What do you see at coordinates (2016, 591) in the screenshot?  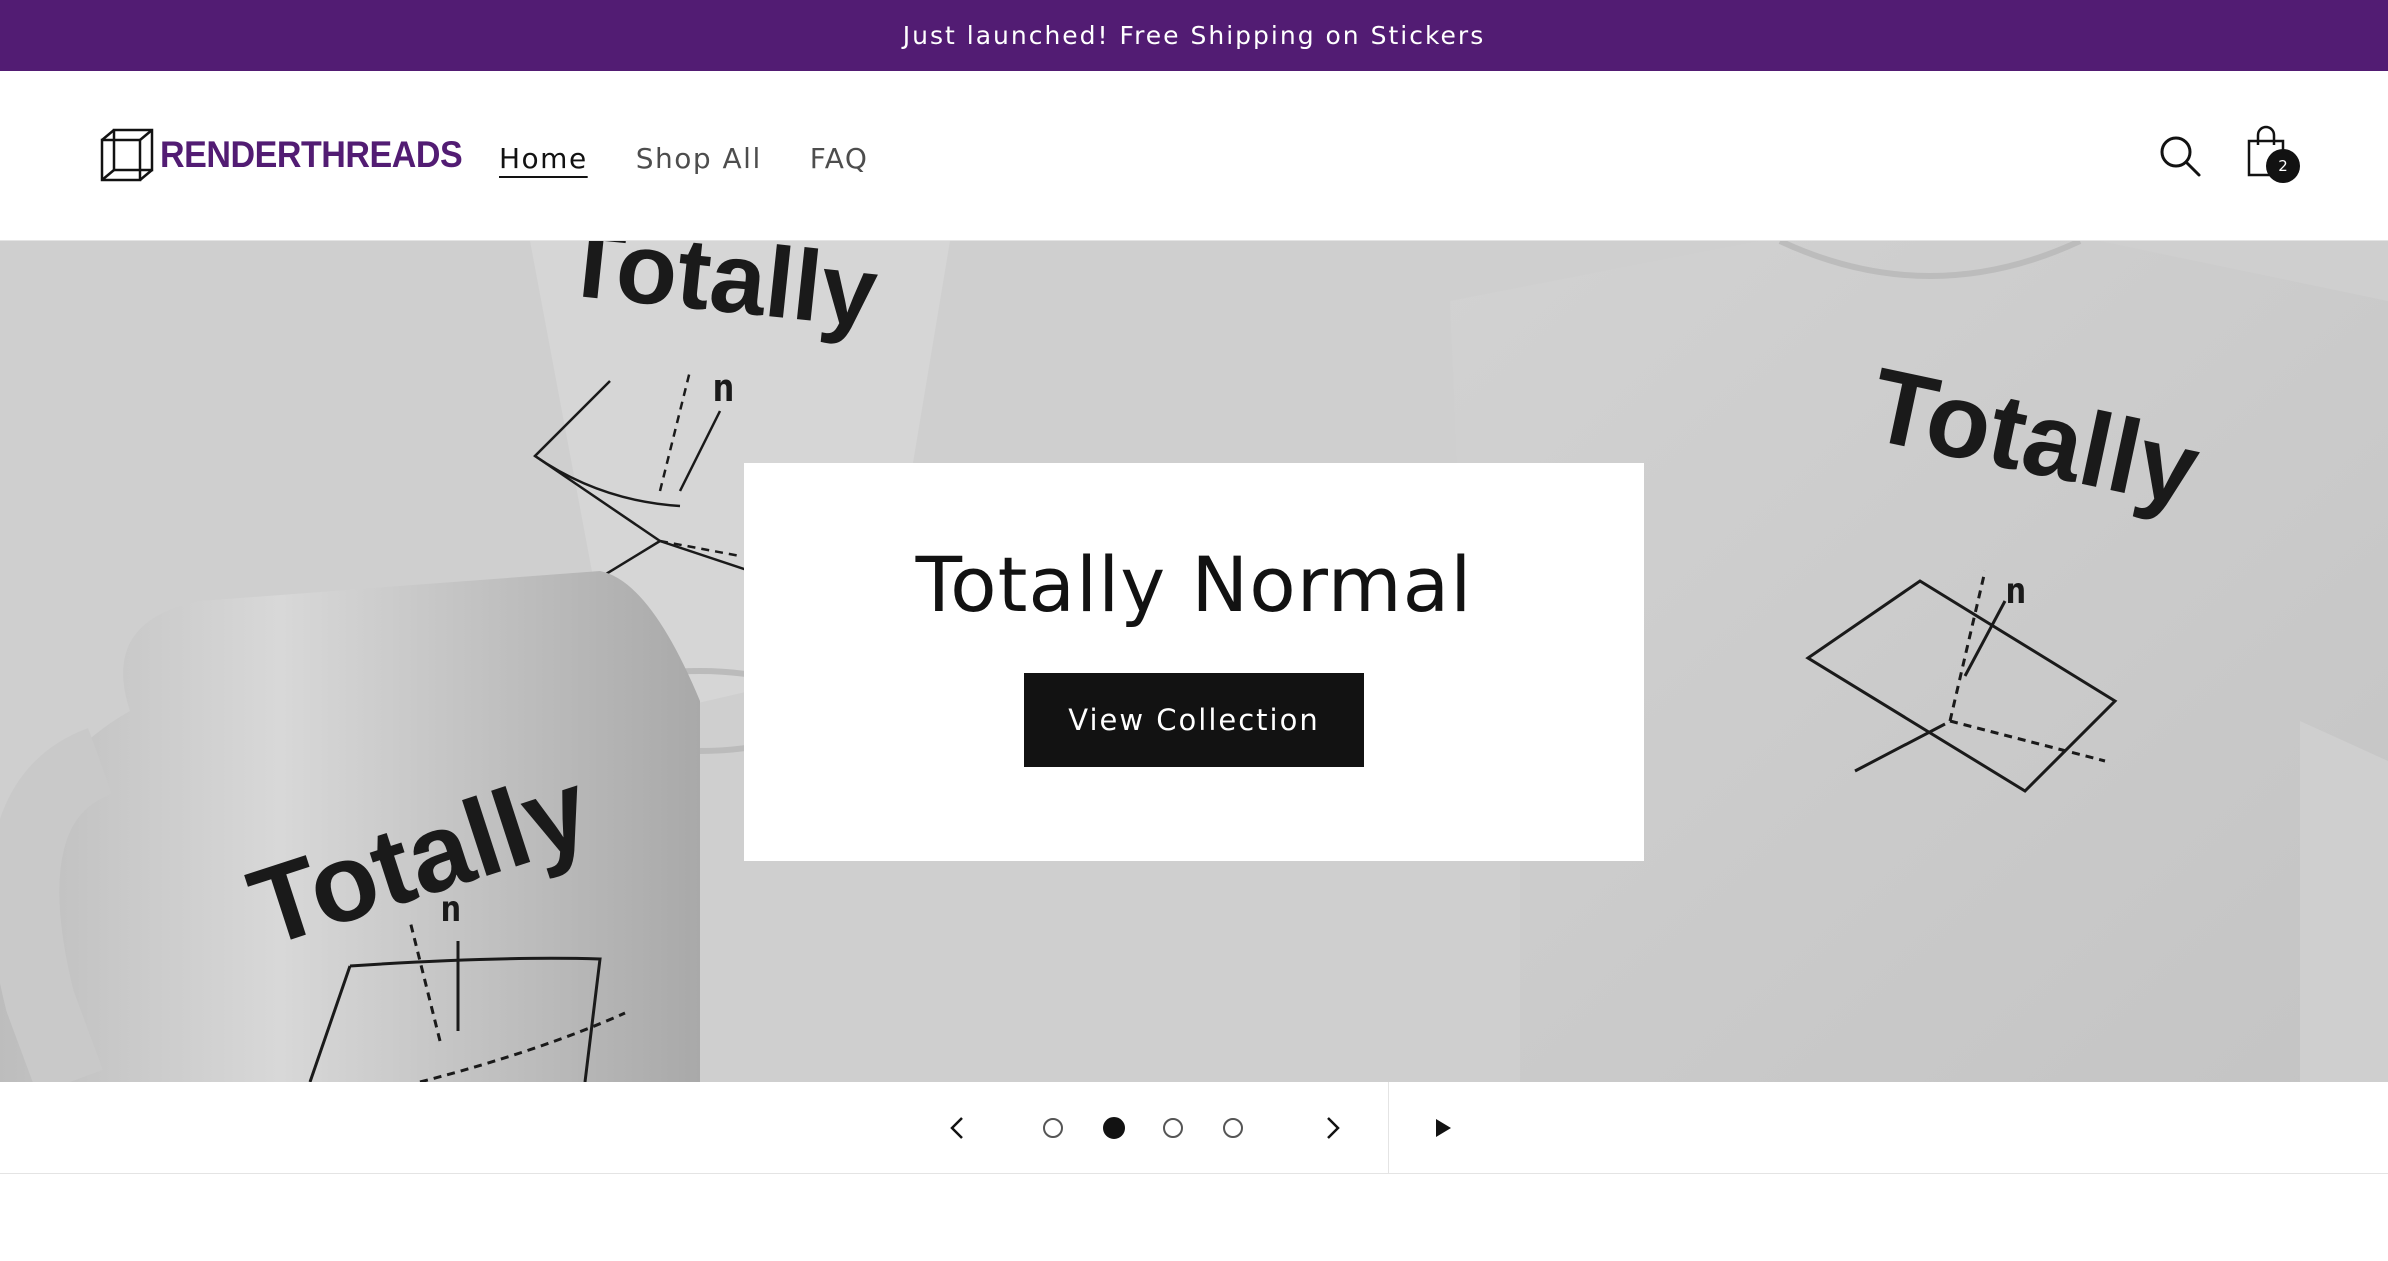 I see `shirt-normal-label: n` at bounding box center [2016, 591].